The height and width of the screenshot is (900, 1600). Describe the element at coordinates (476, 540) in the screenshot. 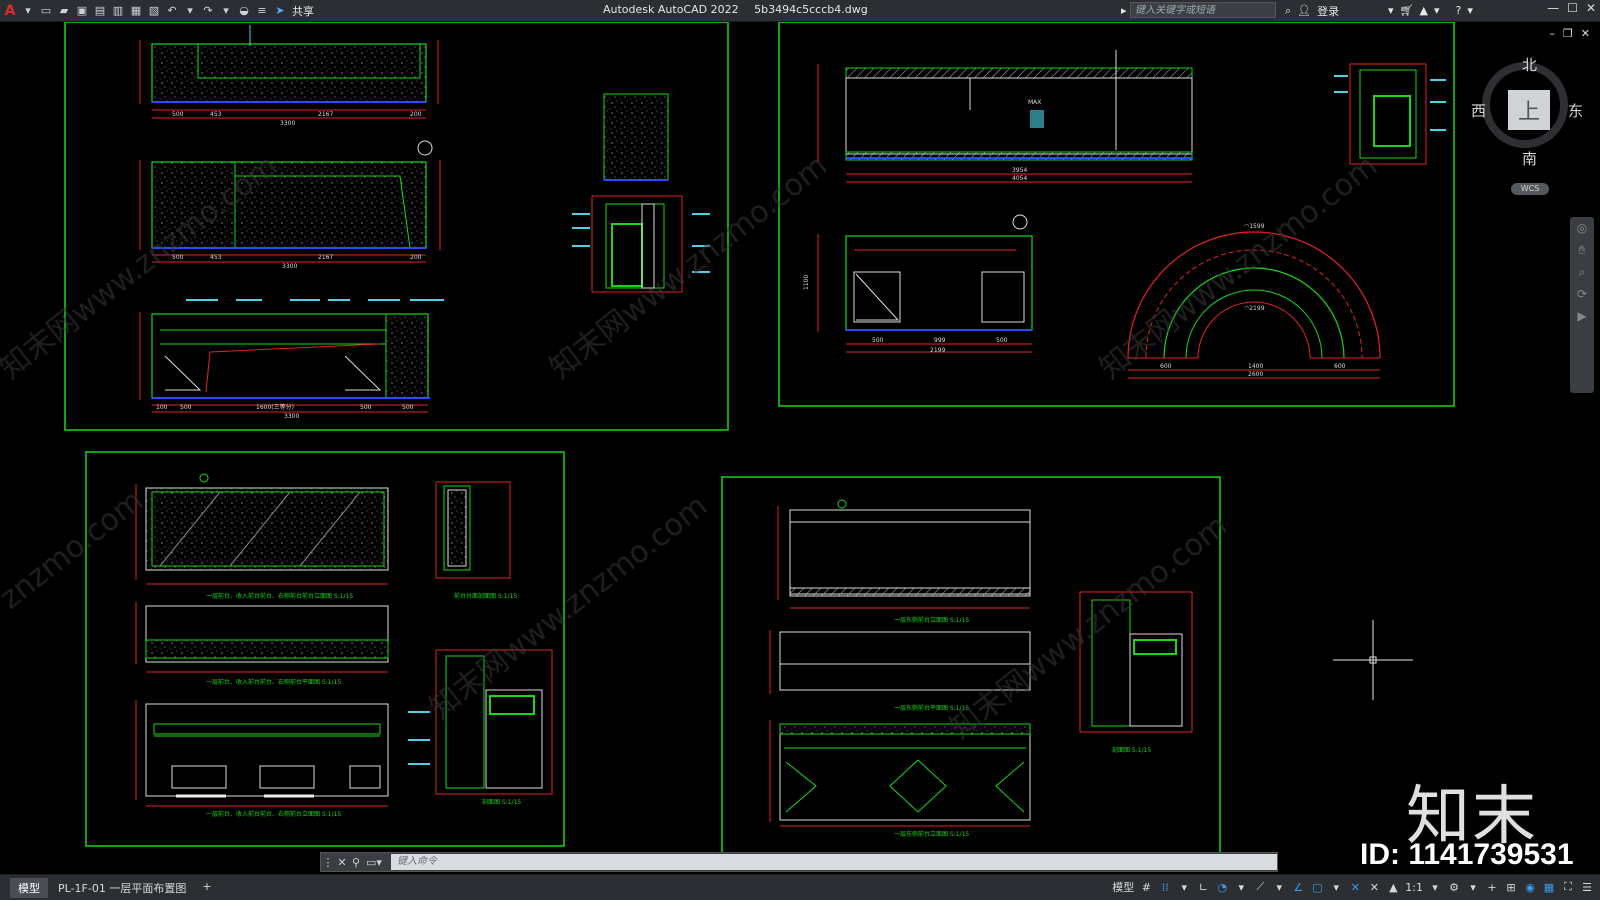

I see `section-detail-3: 前台台面剖面图 S:1/15` at that location.